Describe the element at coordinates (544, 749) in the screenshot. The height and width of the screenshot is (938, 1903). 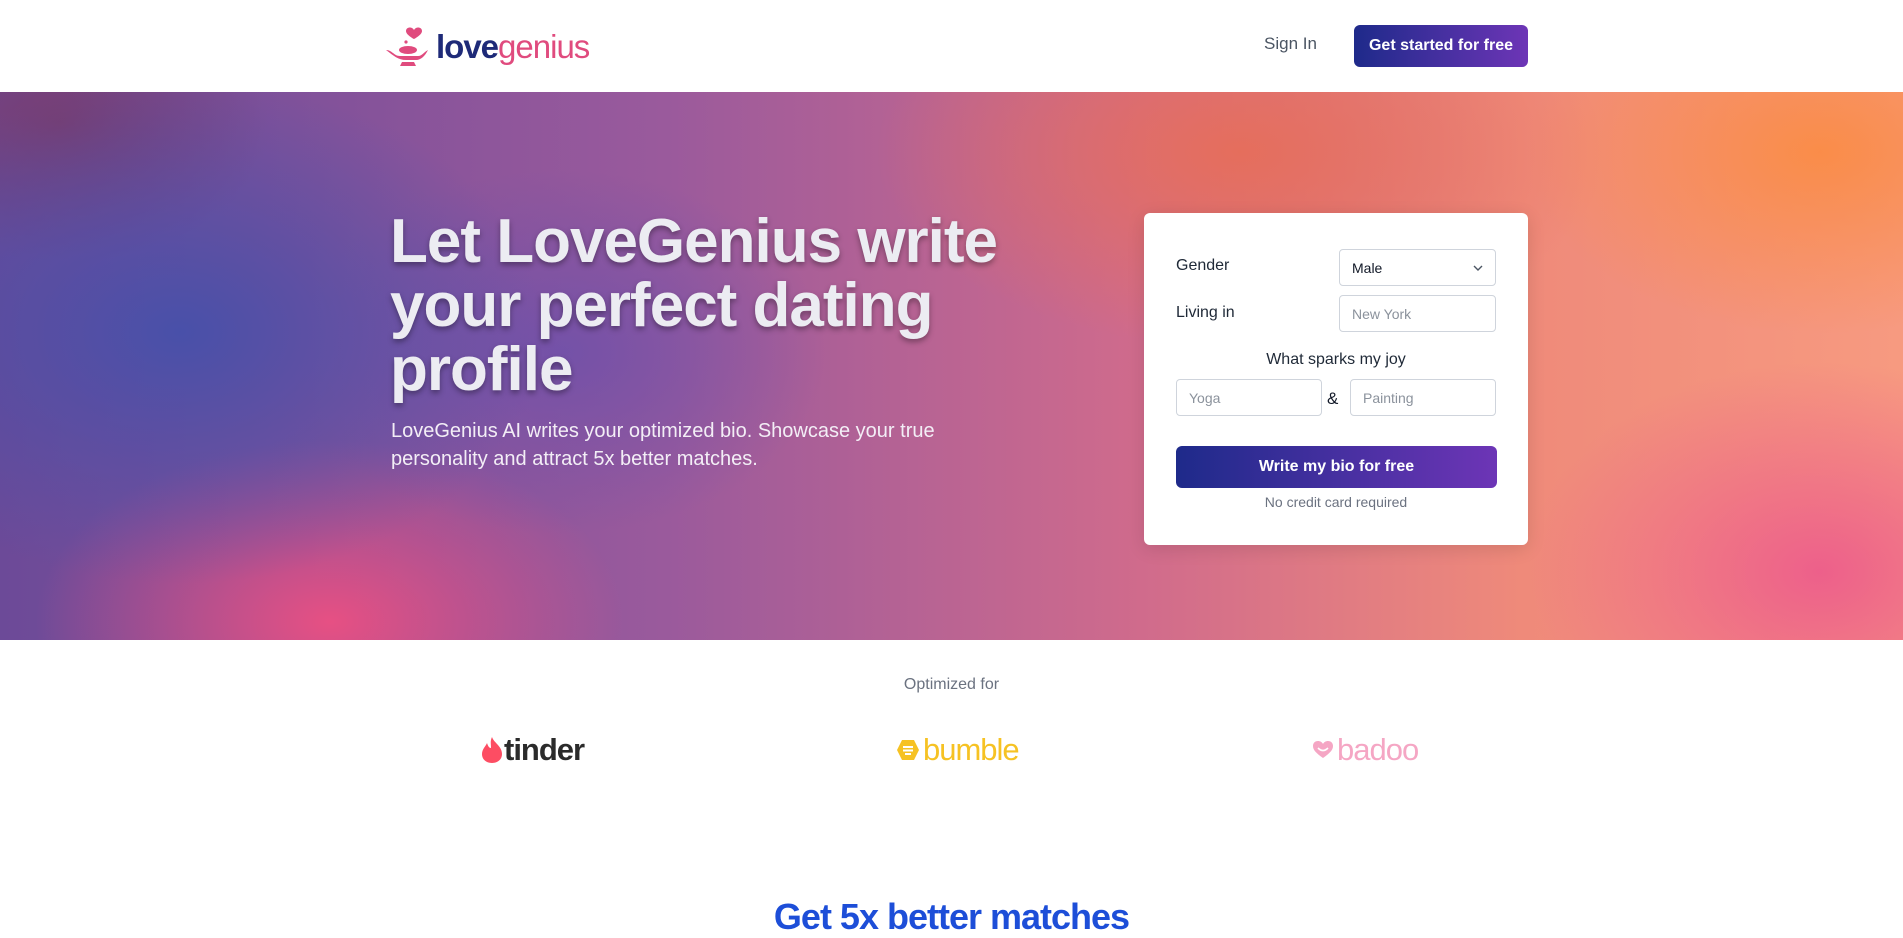
I see `tinder-wordmark: tinder` at that location.